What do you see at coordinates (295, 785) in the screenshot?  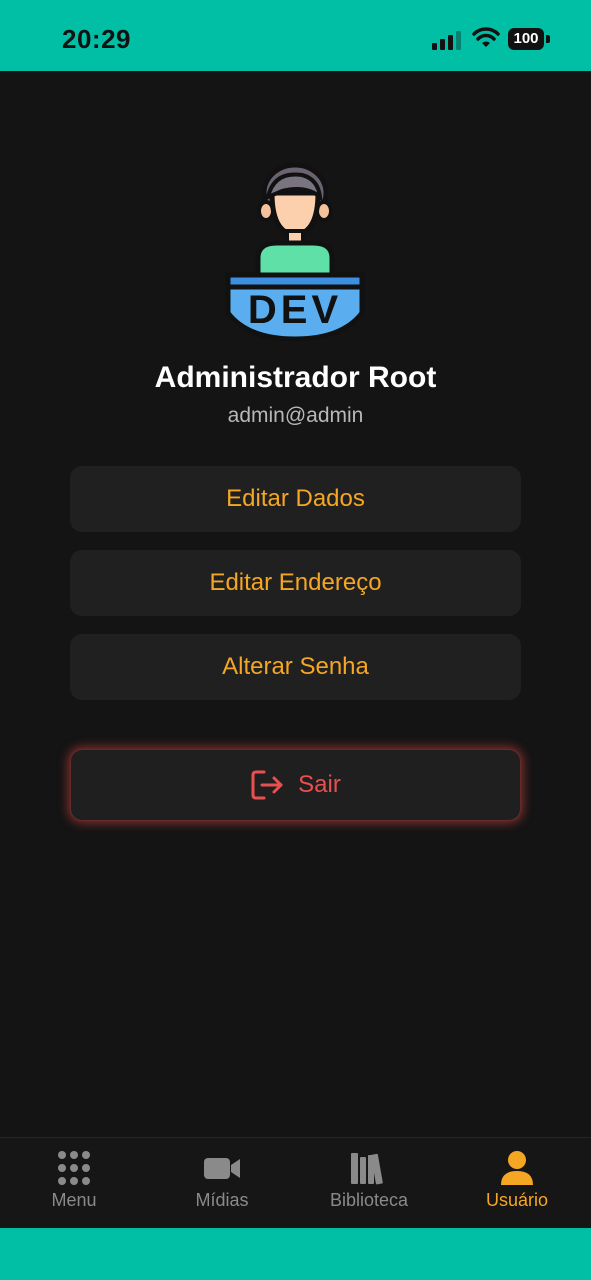 I see `logout-button: Sair` at bounding box center [295, 785].